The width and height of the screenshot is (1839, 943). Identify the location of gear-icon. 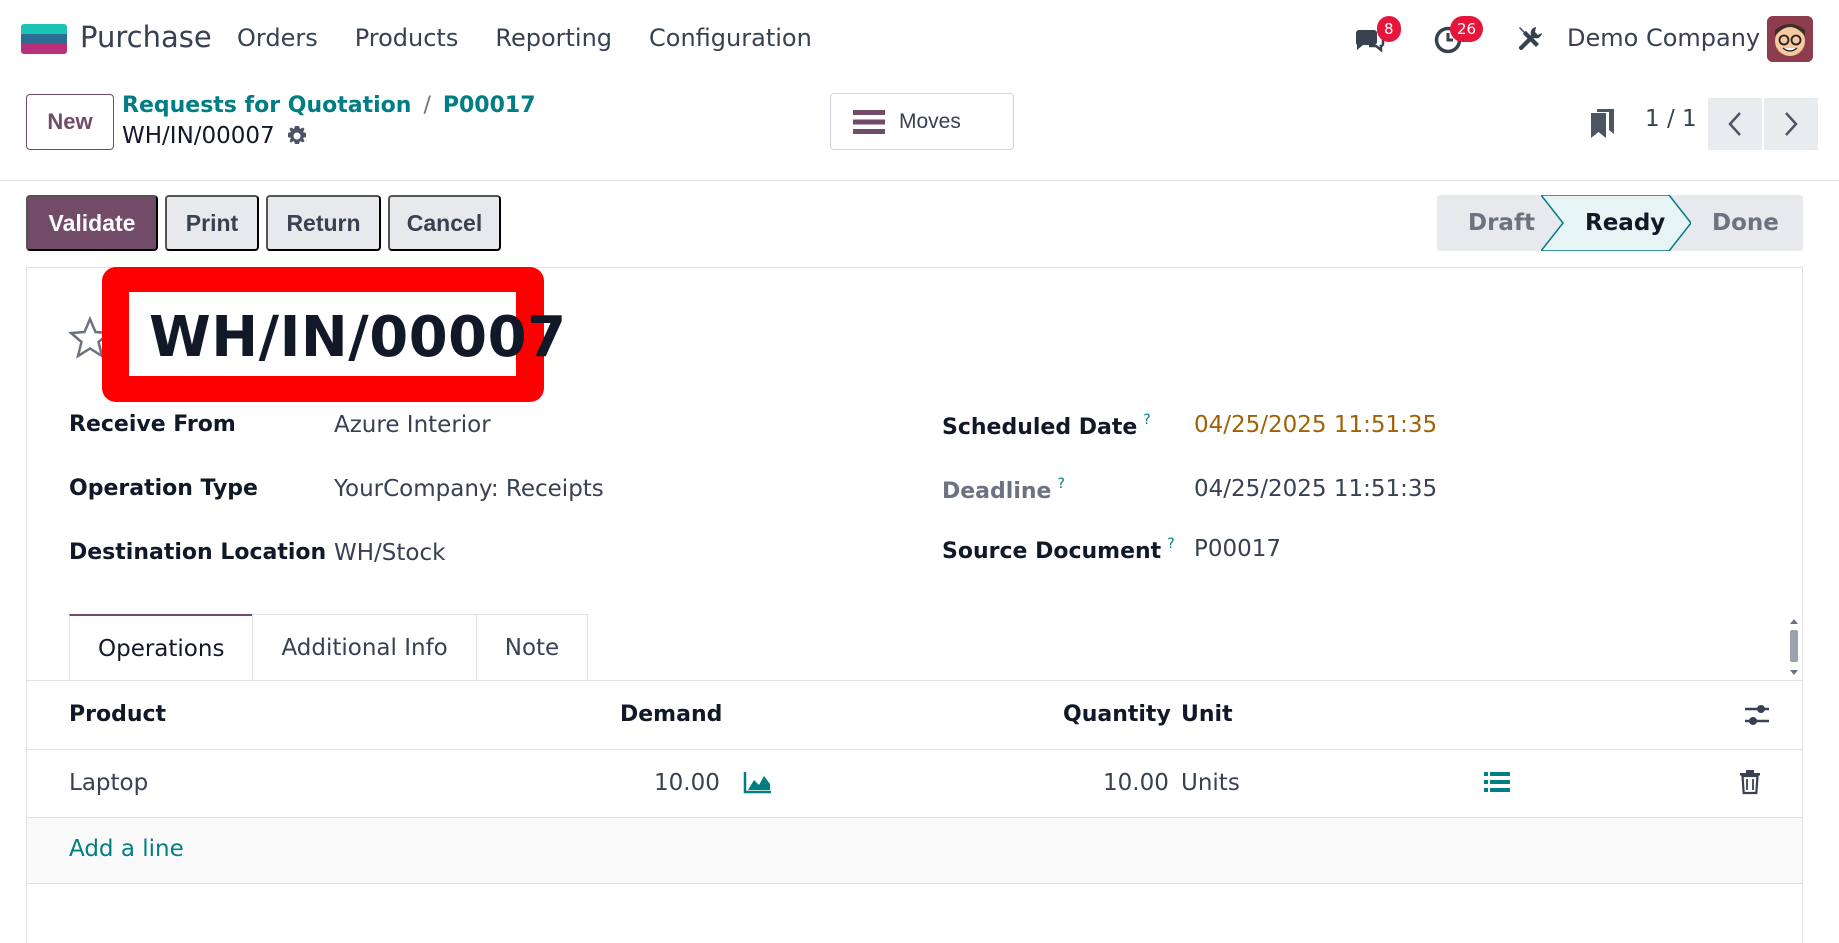
(297, 136).